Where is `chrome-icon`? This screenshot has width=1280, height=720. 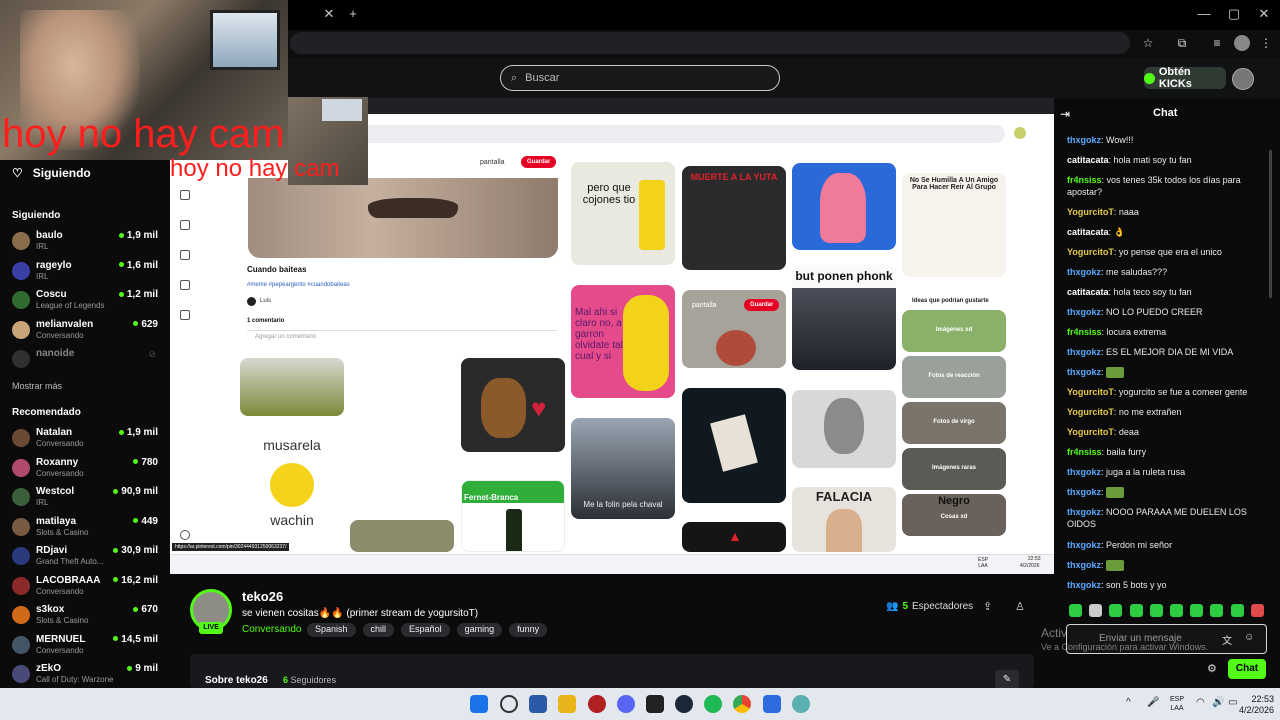 chrome-icon is located at coordinates (742, 704).